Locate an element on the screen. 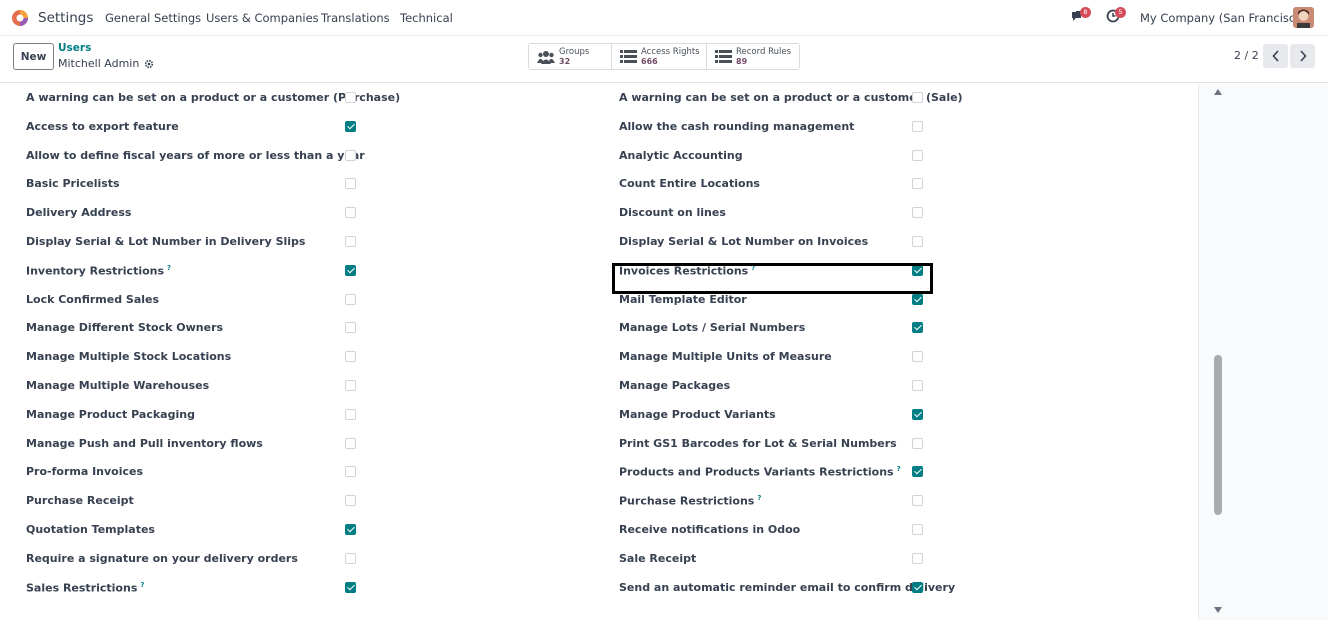 This screenshot has width=1328, height=620. setting-label: Purchase Restrictions? is located at coordinates (690, 501).